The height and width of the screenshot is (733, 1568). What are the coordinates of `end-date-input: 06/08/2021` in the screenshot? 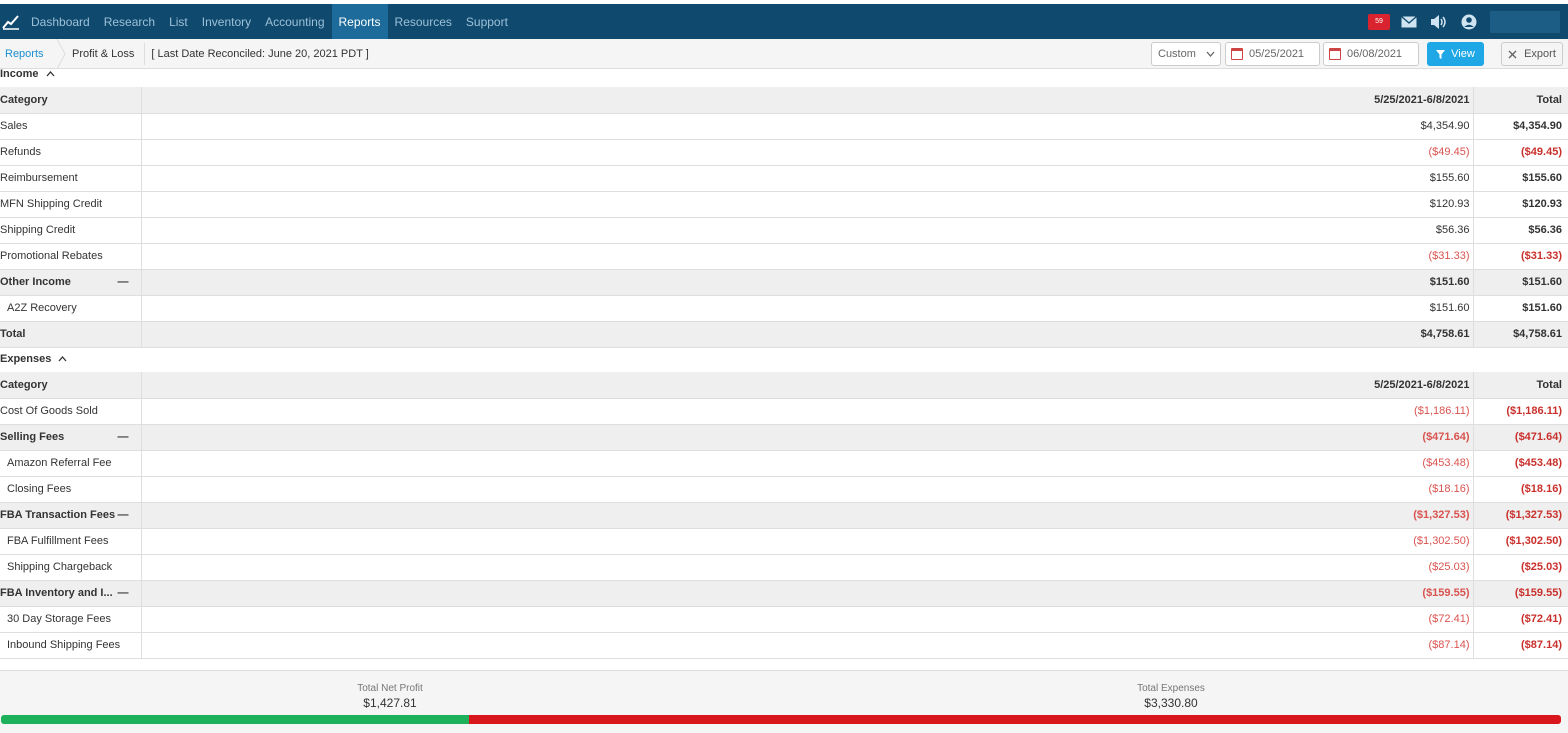 It's located at (1371, 54).